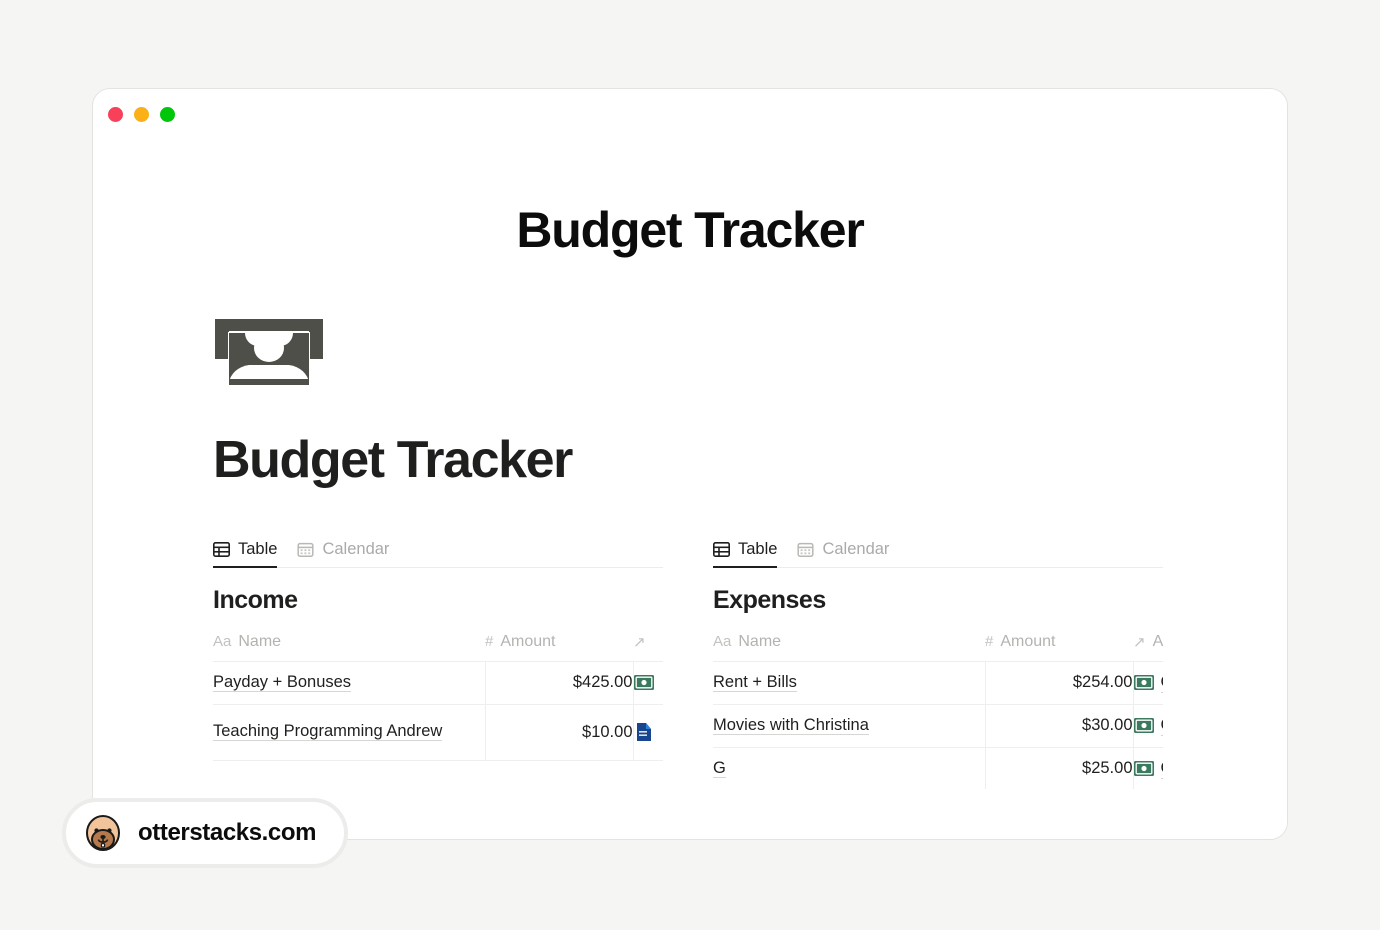 The width and height of the screenshot is (1380, 930). What do you see at coordinates (1161, 683) in the screenshot?
I see `expenses-row-0-account-label: Ca` at bounding box center [1161, 683].